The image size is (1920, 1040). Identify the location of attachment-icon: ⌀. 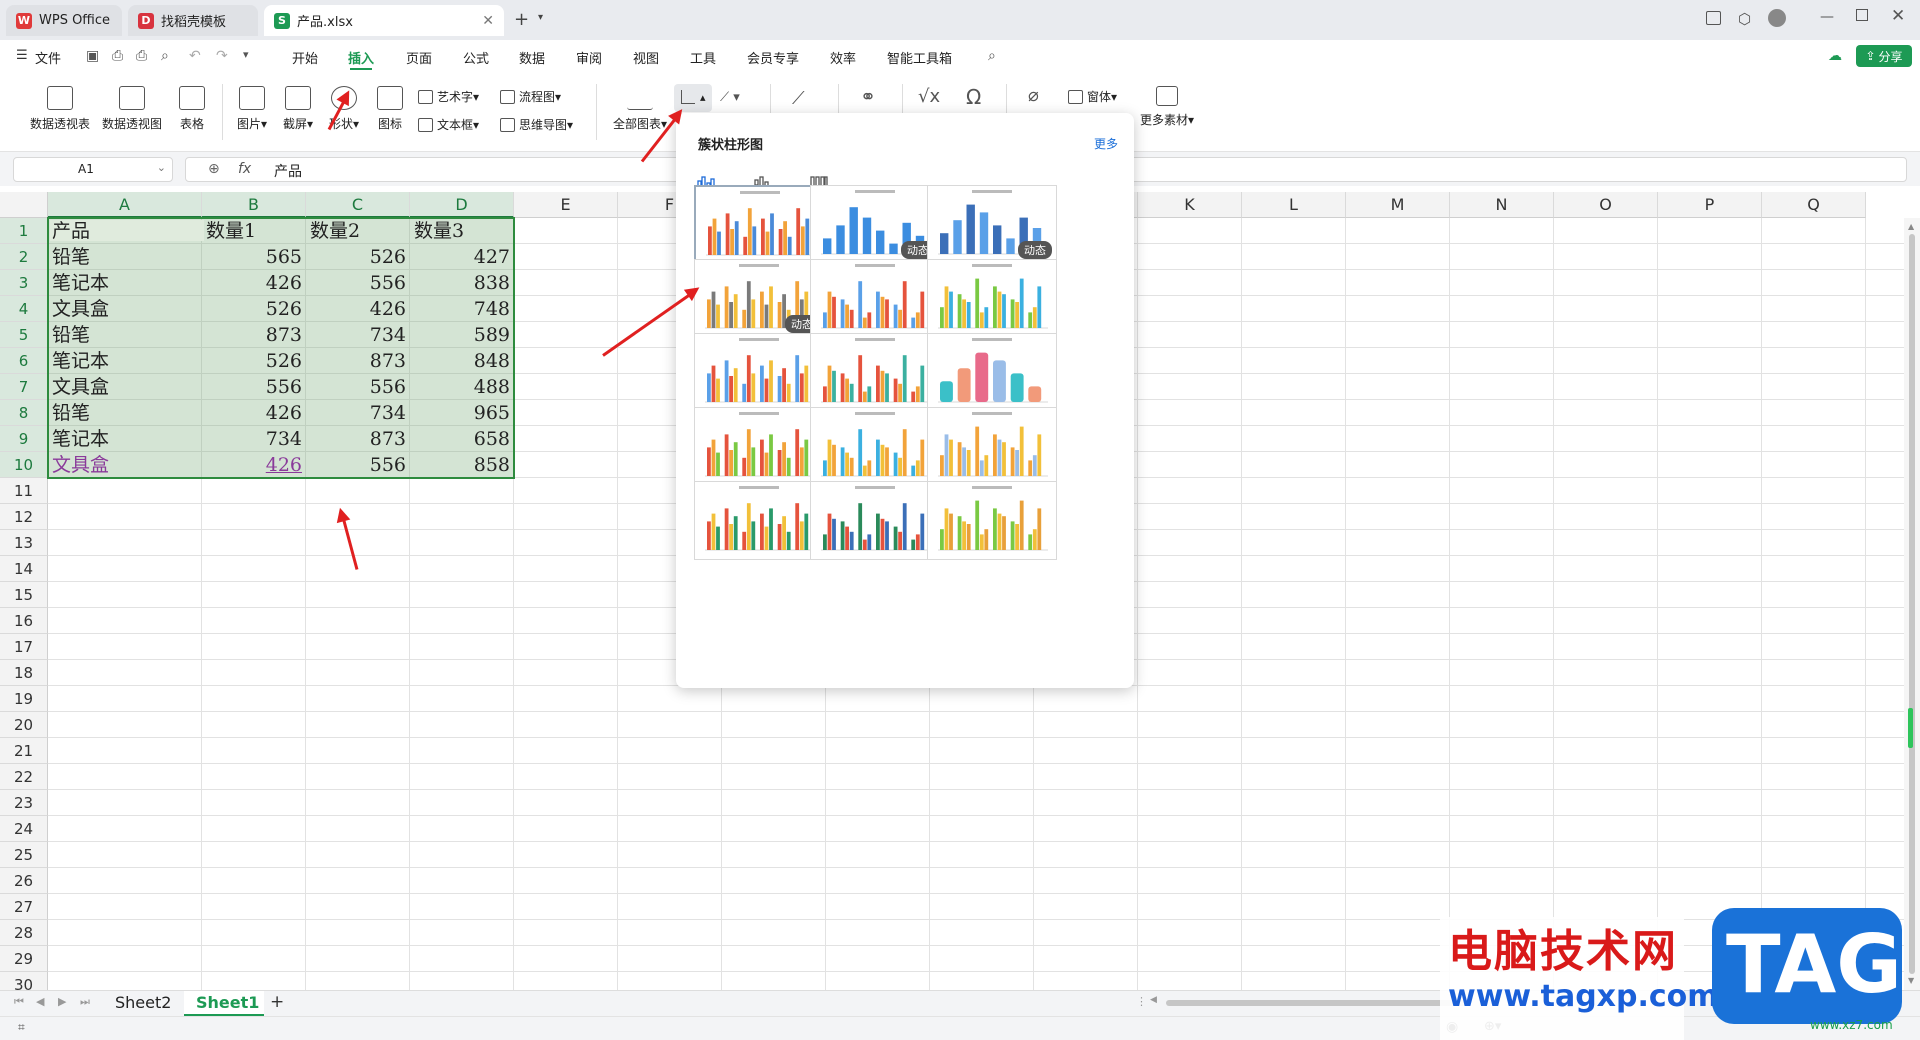
(1033, 95).